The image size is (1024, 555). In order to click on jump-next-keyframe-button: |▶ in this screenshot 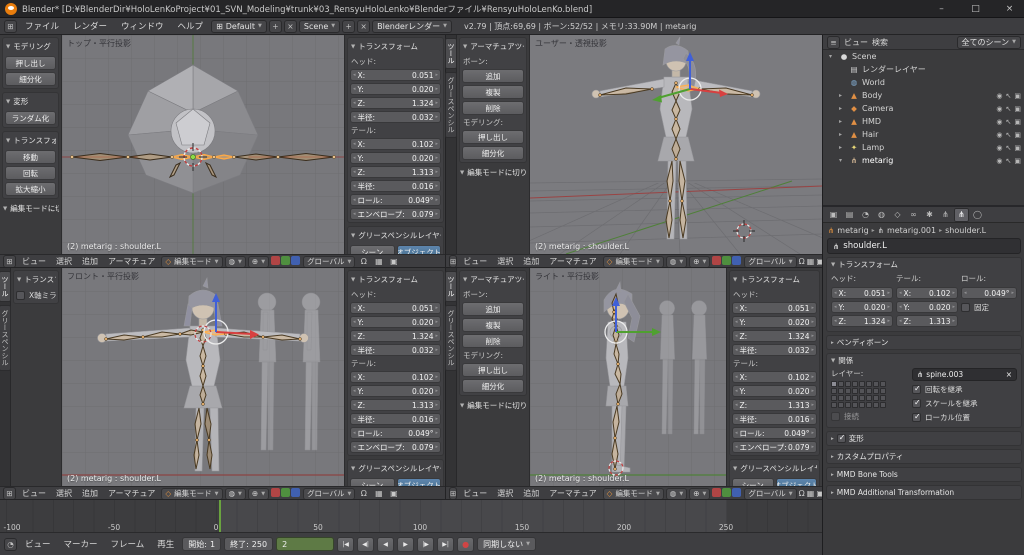, I will do `click(426, 544)`.